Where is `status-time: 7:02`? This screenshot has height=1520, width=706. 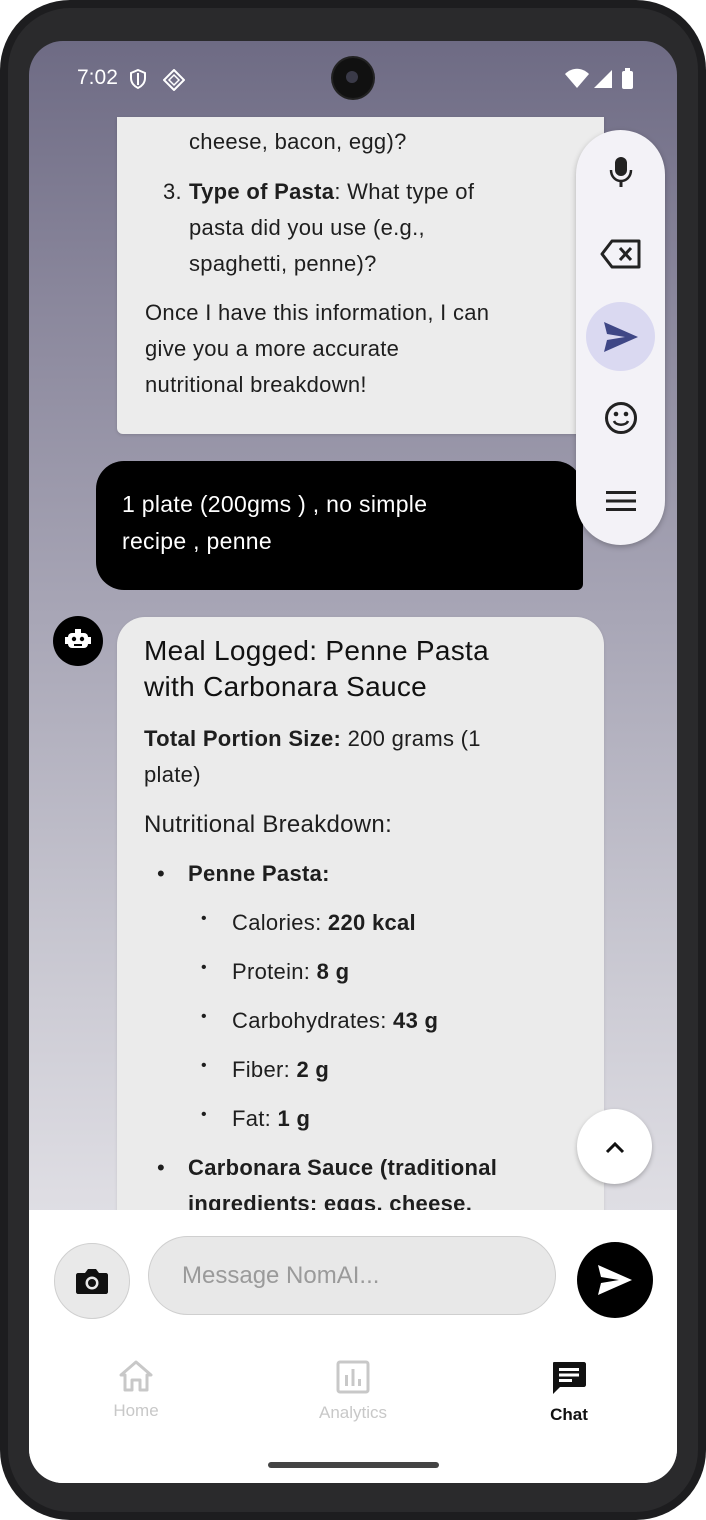
status-time: 7:02 is located at coordinates (97, 77).